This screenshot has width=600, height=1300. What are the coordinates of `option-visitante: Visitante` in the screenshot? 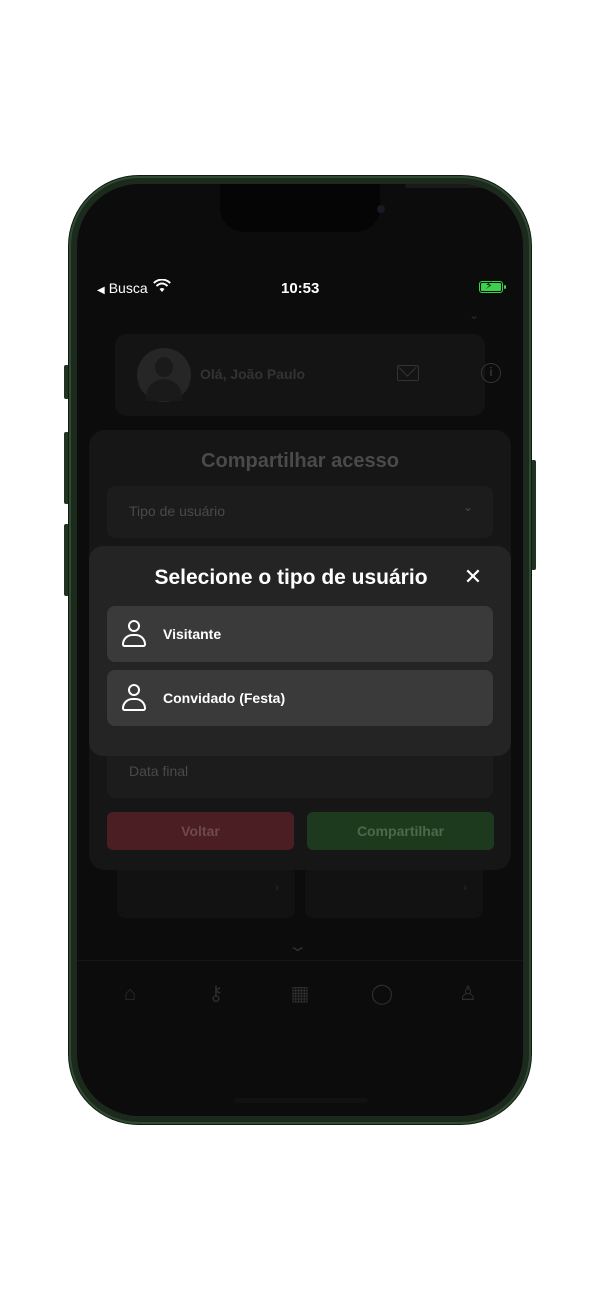 It's located at (300, 634).